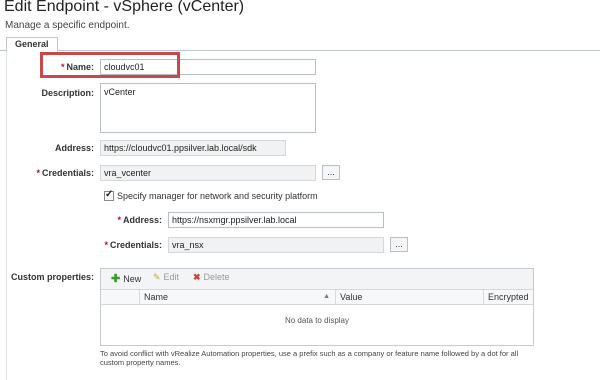 This screenshot has width=600, height=380. Describe the element at coordinates (52, 277) in the screenshot. I see `custom-properties-label: Custom properties:` at that location.